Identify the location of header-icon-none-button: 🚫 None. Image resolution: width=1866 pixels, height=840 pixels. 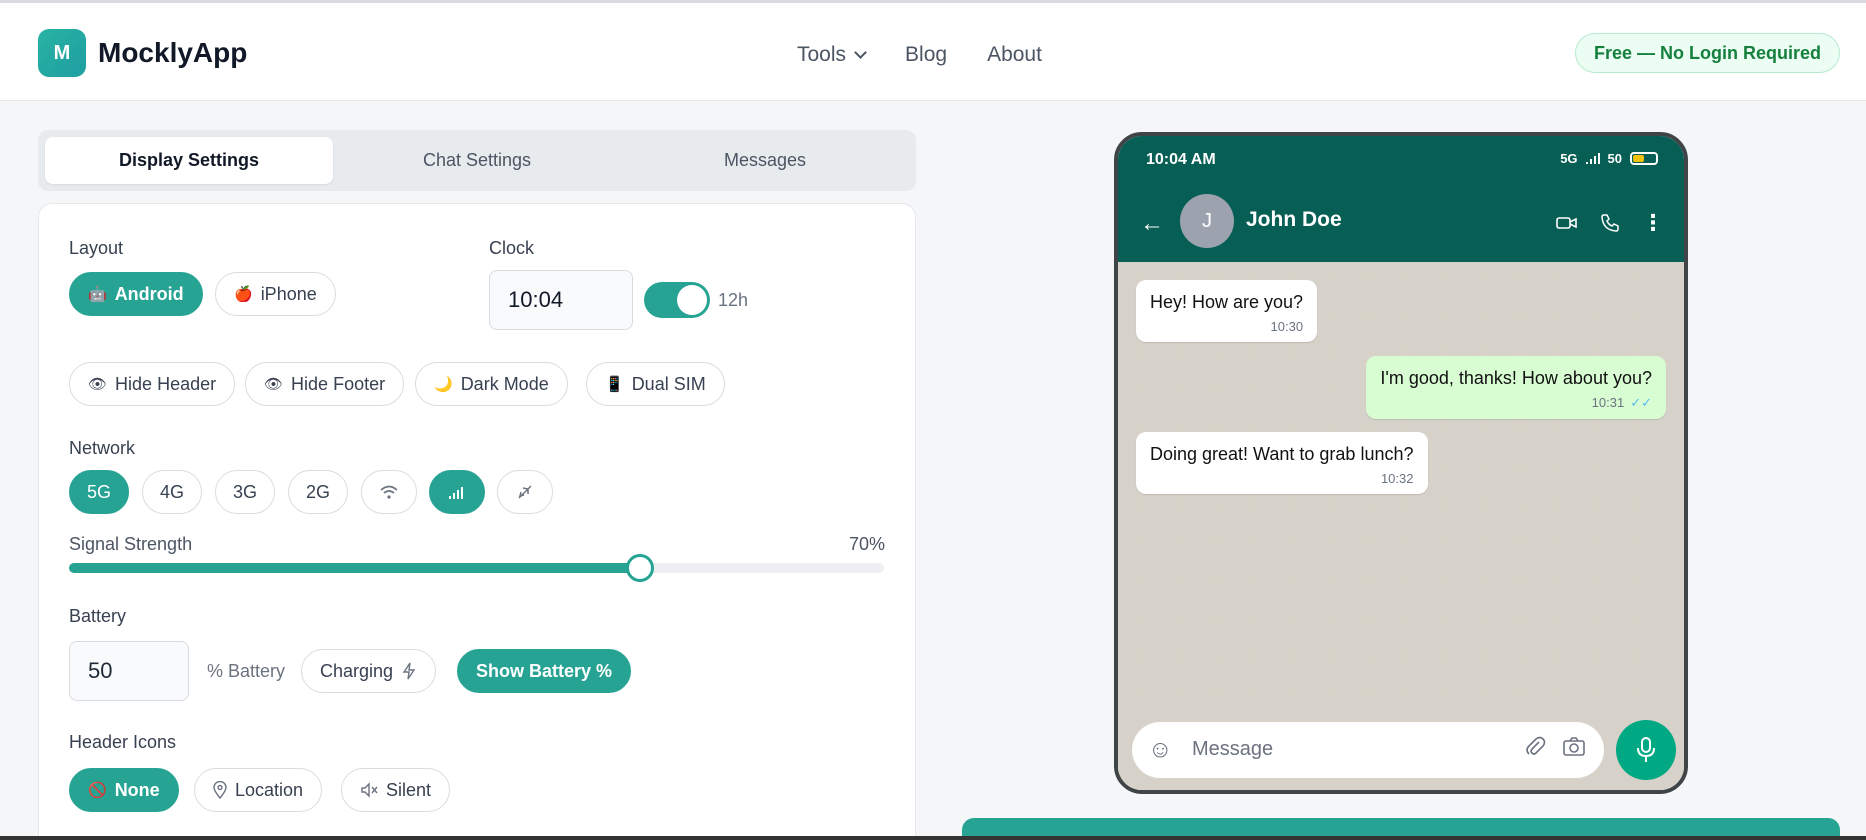
(124, 790).